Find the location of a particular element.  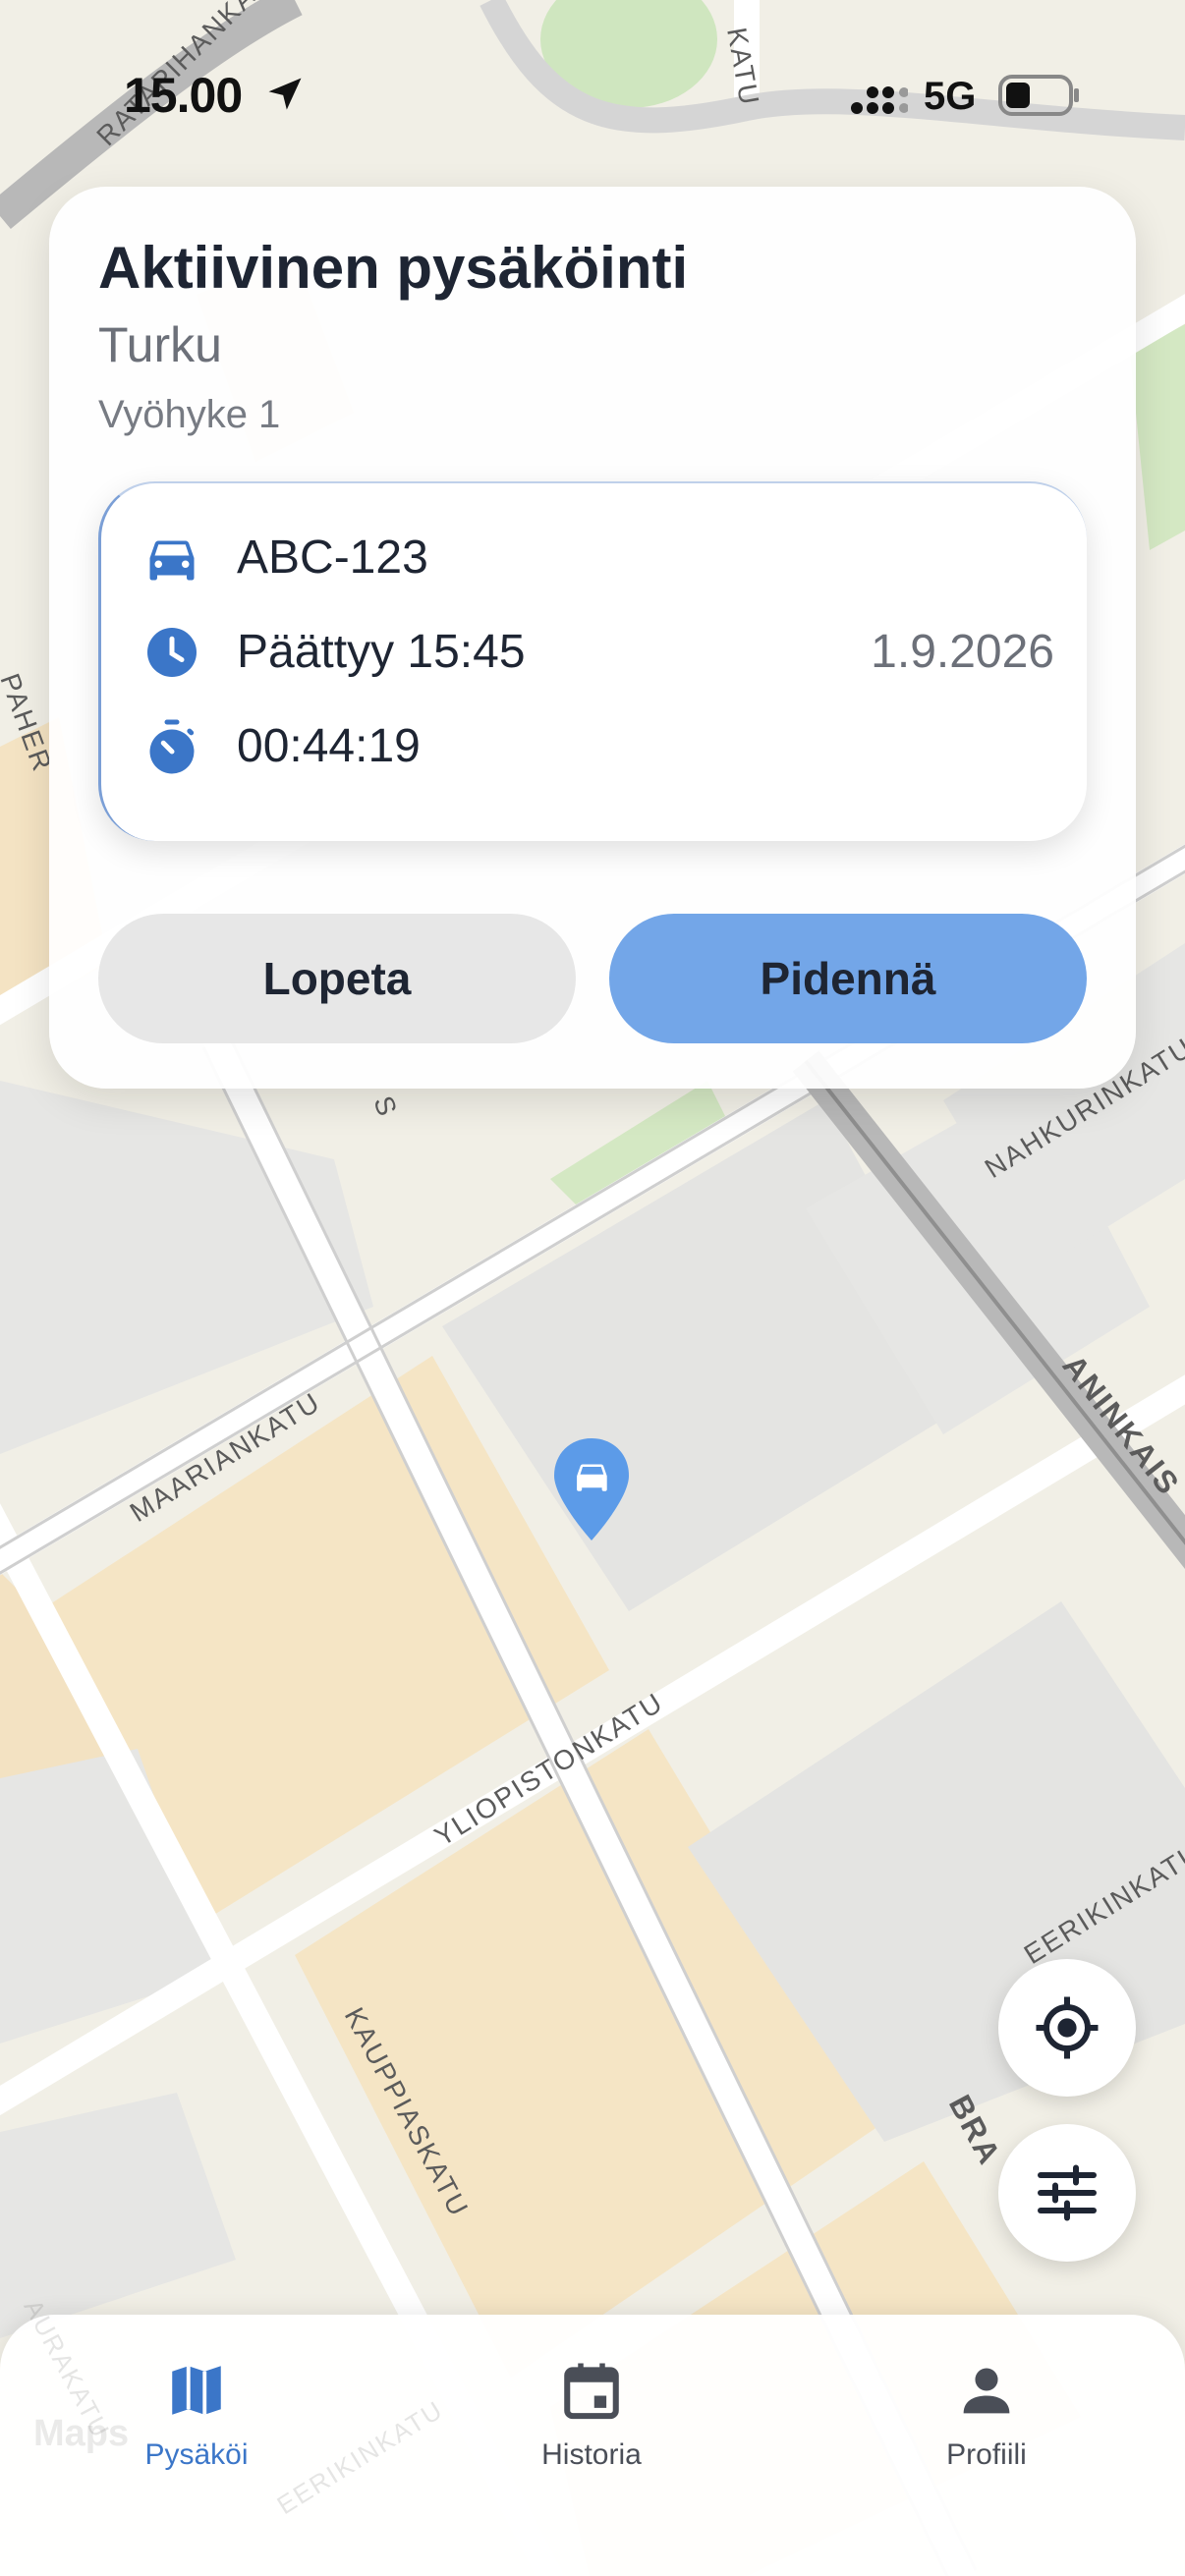

status-time: 15.00 is located at coordinates (184, 95).